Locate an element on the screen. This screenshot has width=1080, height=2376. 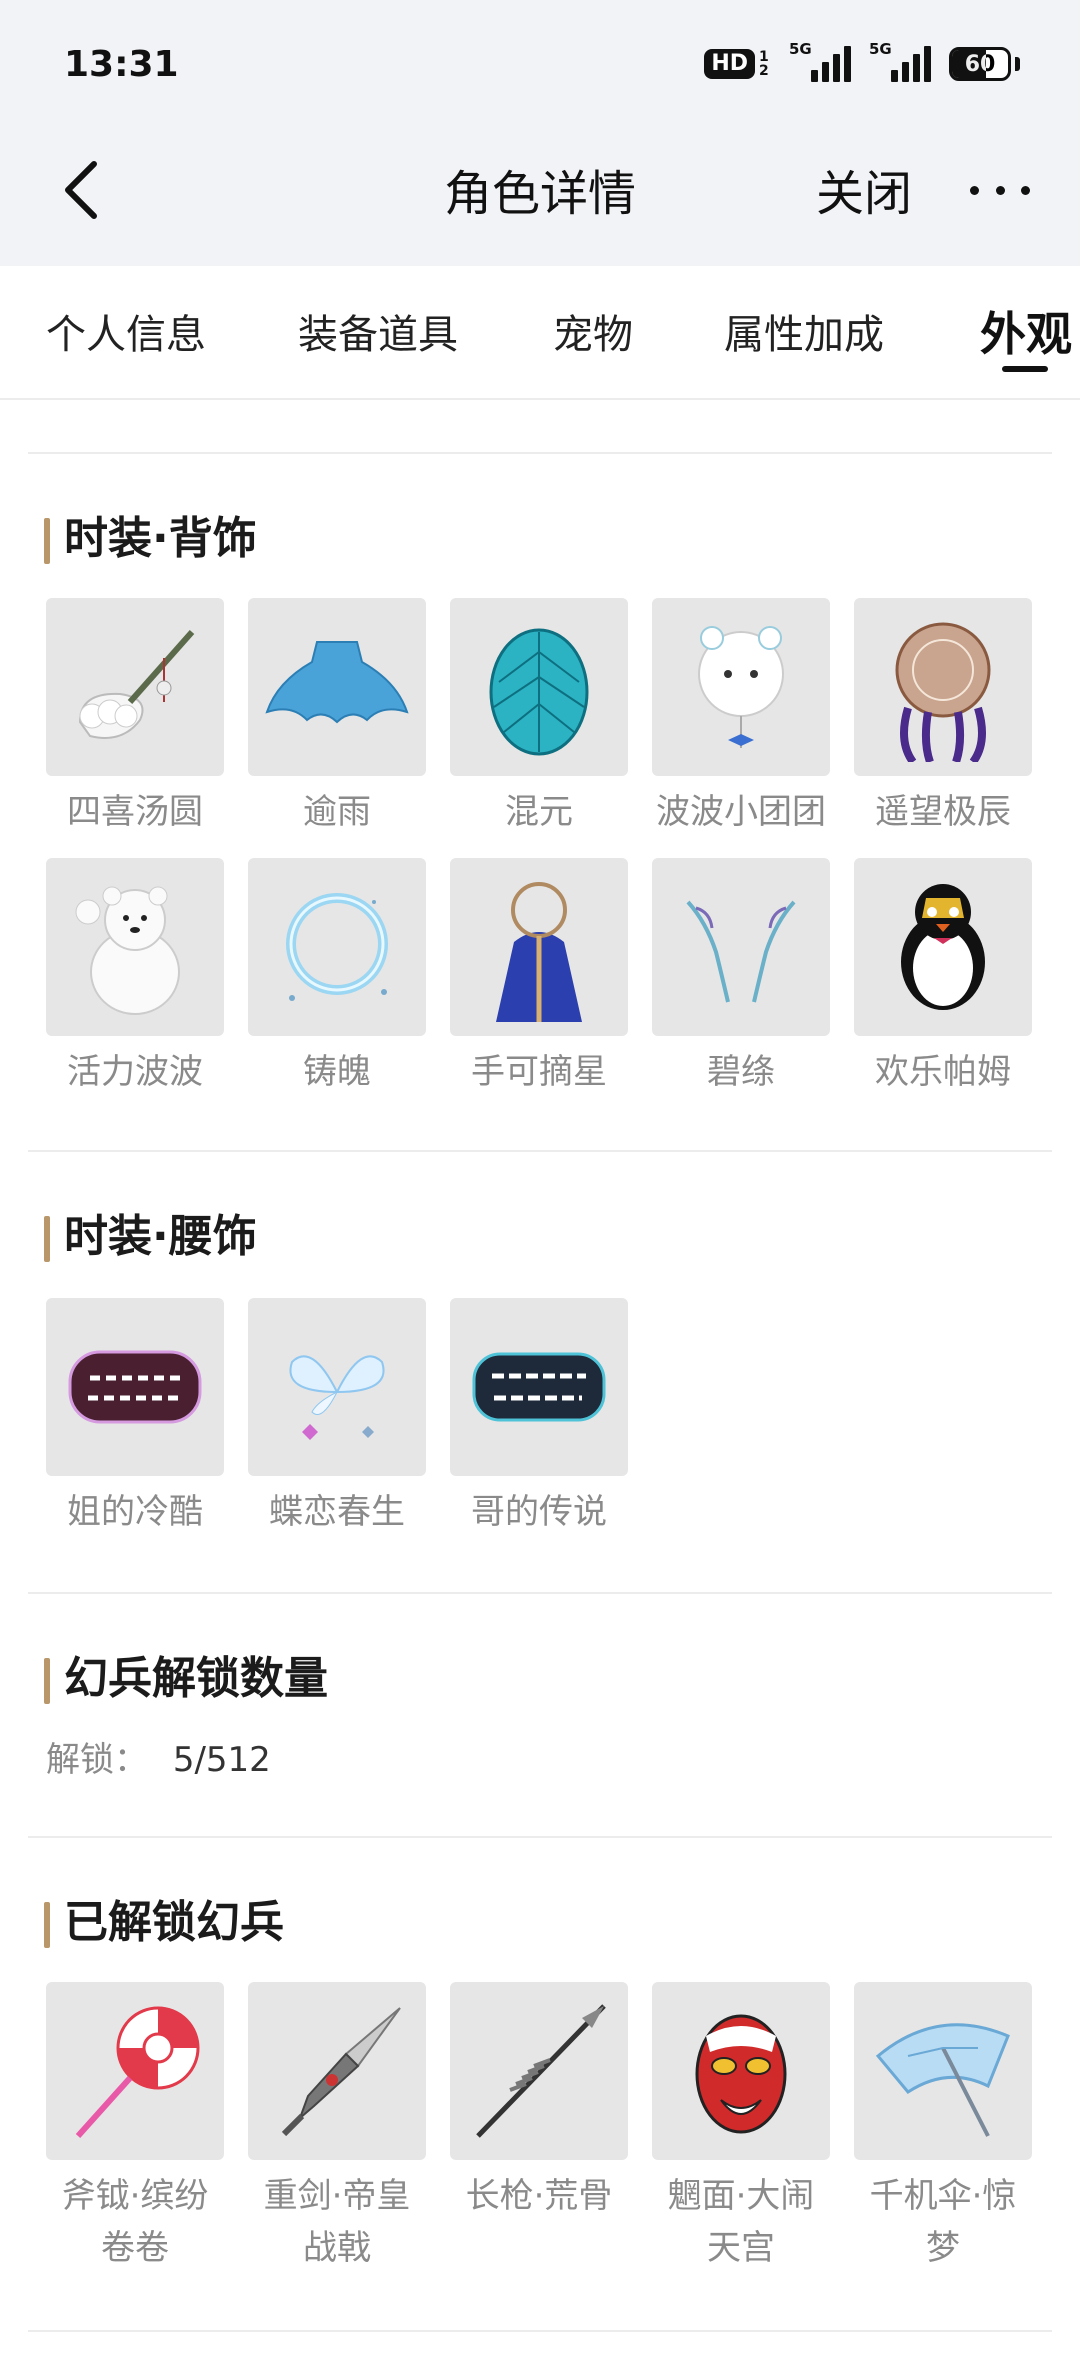
item-tile: 哥的传说 is located at coordinates (539, 1418).